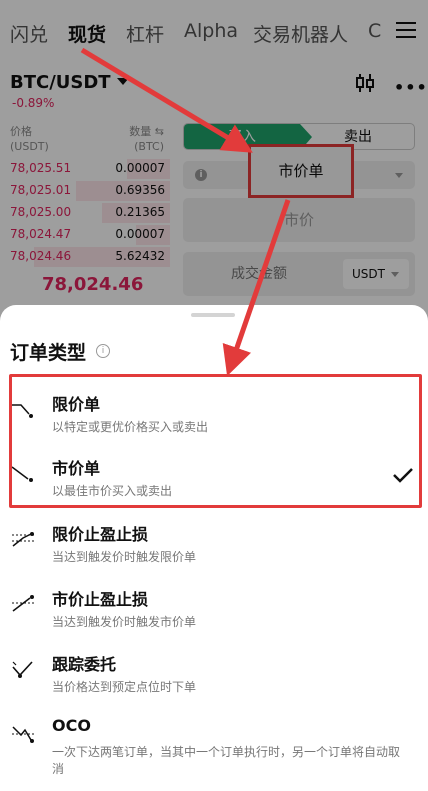  What do you see at coordinates (214, 544) in the screenshot?
I see `option-limit-tp-sl: 限价止盈止损 当达到触发价时触发限价单` at bounding box center [214, 544].